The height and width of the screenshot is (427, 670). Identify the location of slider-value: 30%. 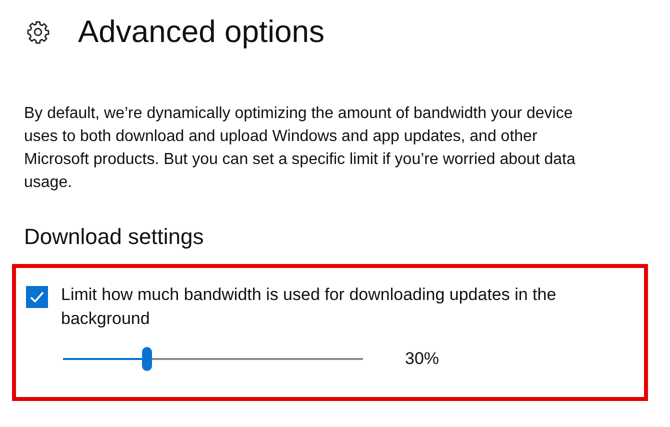
(422, 359).